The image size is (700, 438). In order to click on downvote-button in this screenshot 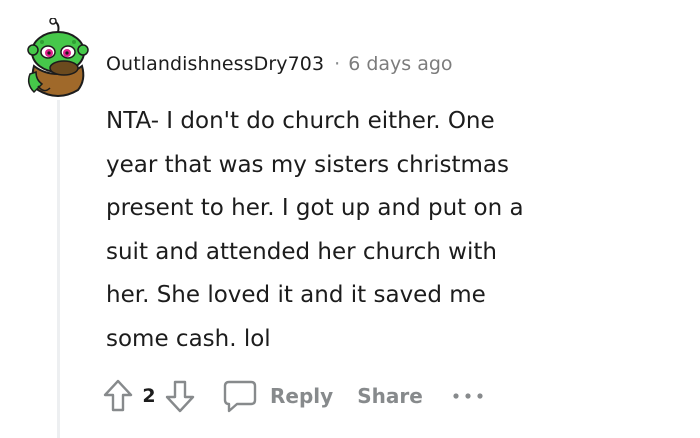, I will do `click(180, 396)`.